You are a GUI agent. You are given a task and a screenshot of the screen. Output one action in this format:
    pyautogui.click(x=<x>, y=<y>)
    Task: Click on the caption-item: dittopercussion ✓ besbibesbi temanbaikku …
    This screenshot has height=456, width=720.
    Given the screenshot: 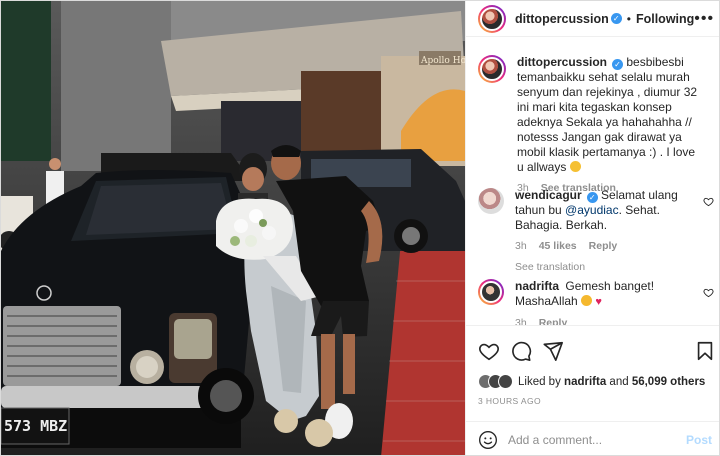 What is the action you would take?
    pyautogui.click(x=596, y=125)
    